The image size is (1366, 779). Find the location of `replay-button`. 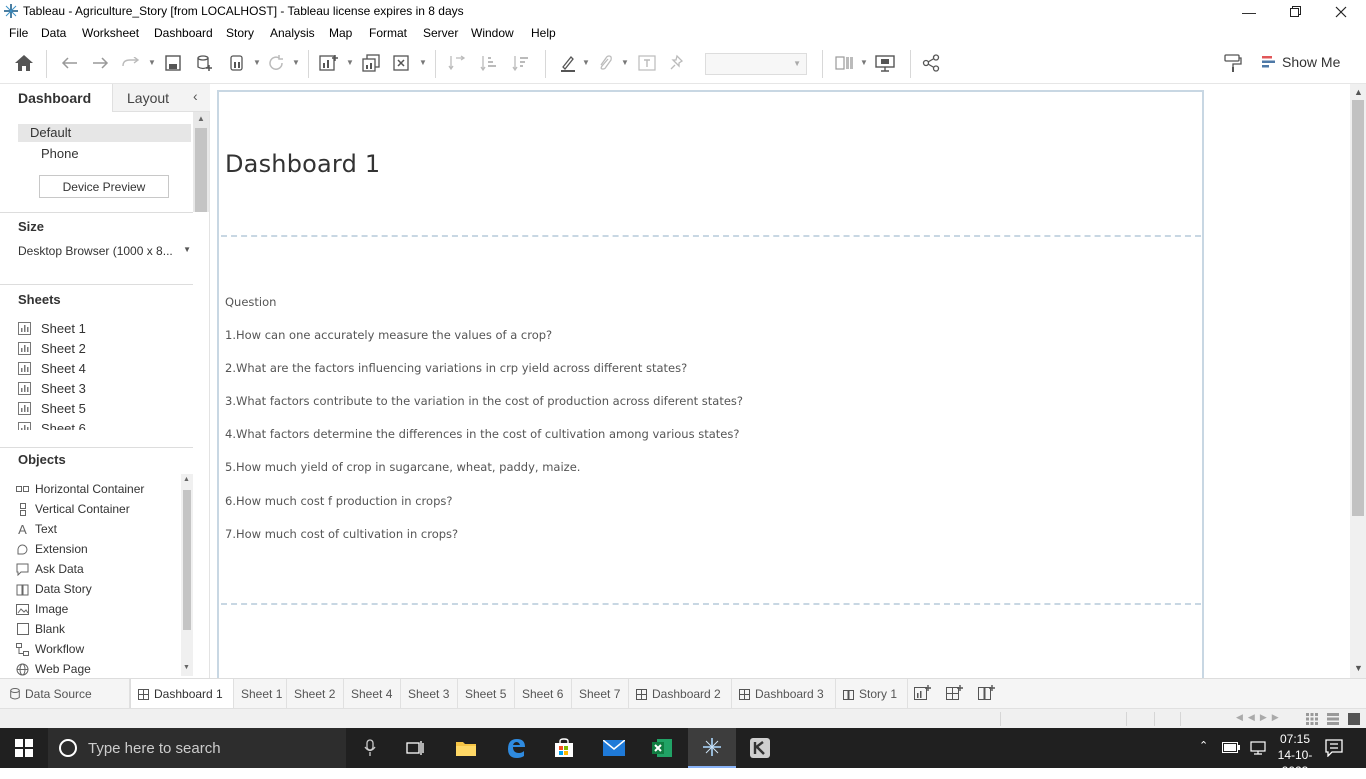

replay-button is located at coordinates (131, 63).